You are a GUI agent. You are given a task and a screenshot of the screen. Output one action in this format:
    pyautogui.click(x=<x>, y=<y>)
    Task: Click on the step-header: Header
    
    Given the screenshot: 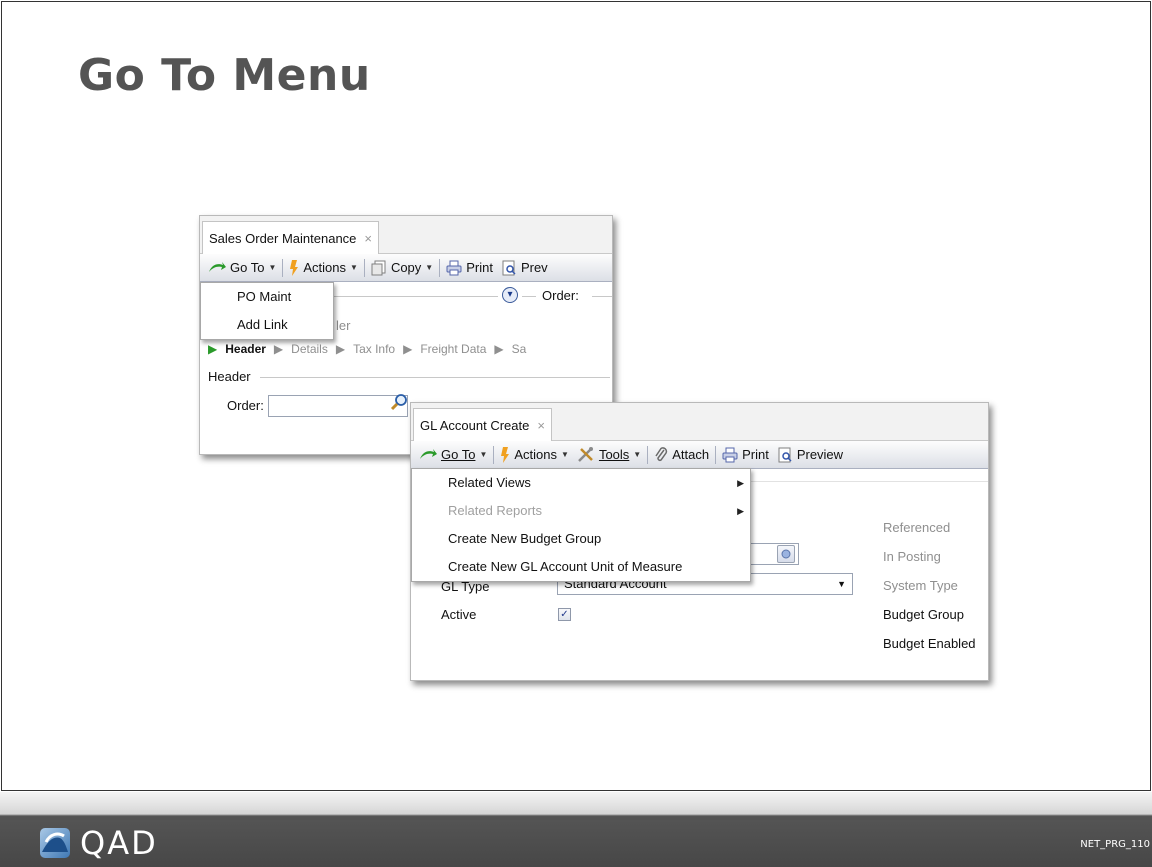 What is the action you would take?
    pyautogui.click(x=245, y=349)
    